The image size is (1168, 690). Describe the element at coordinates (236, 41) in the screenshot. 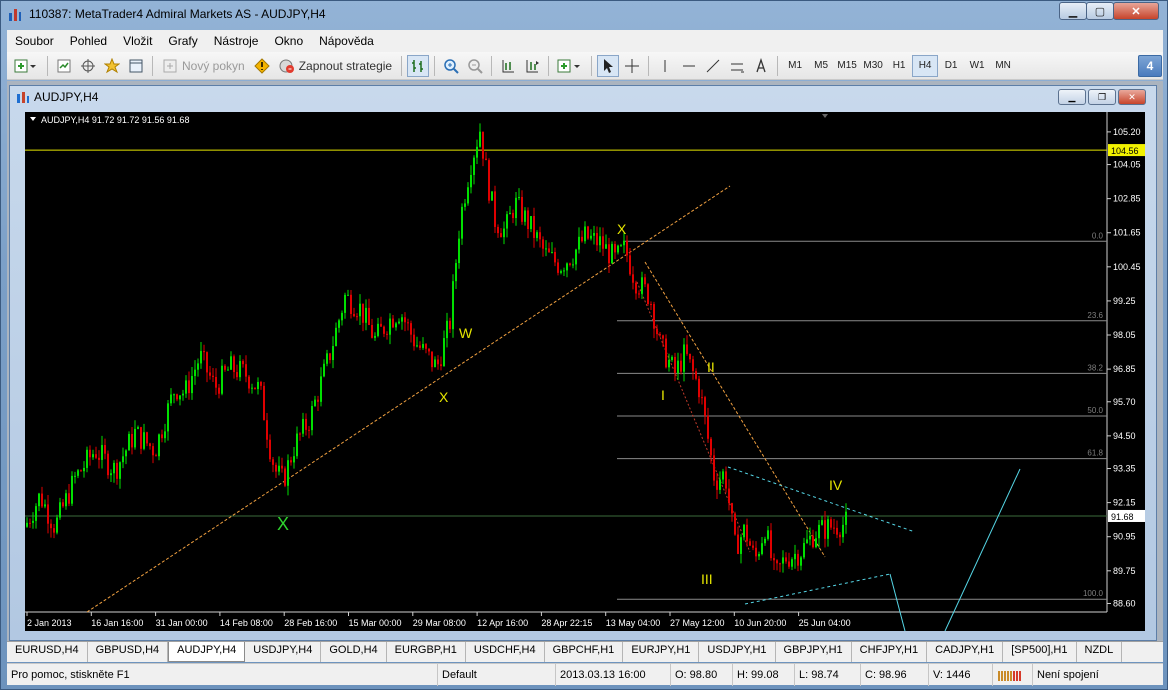

I see `menu-tools: Nástroje` at that location.